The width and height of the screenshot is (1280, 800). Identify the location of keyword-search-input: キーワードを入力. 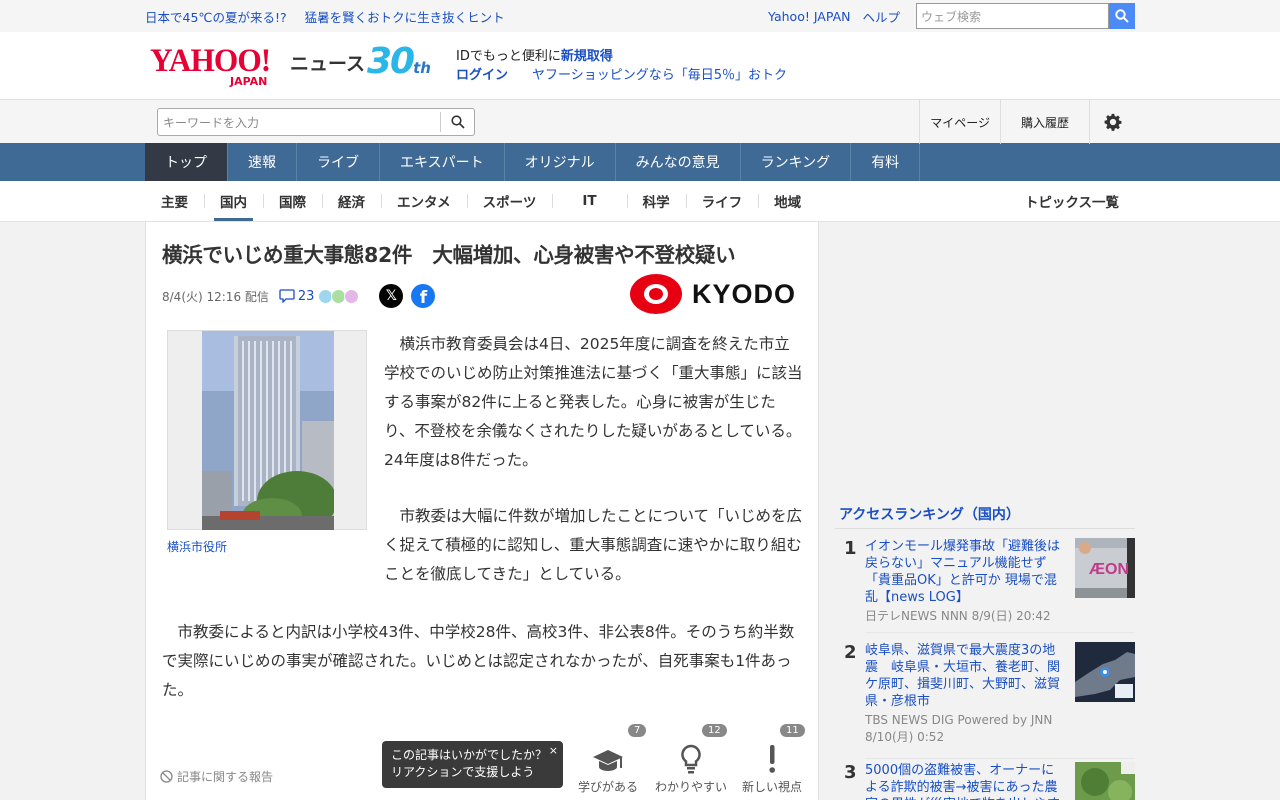
(316, 122).